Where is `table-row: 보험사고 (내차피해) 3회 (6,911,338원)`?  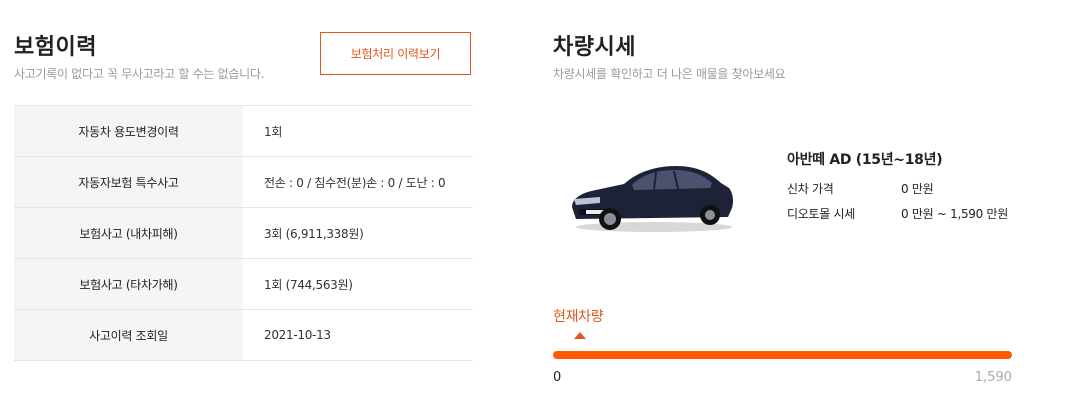 table-row: 보험사고 (내차피해) 3회 (6,911,338원) is located at coordinates (243, 233).